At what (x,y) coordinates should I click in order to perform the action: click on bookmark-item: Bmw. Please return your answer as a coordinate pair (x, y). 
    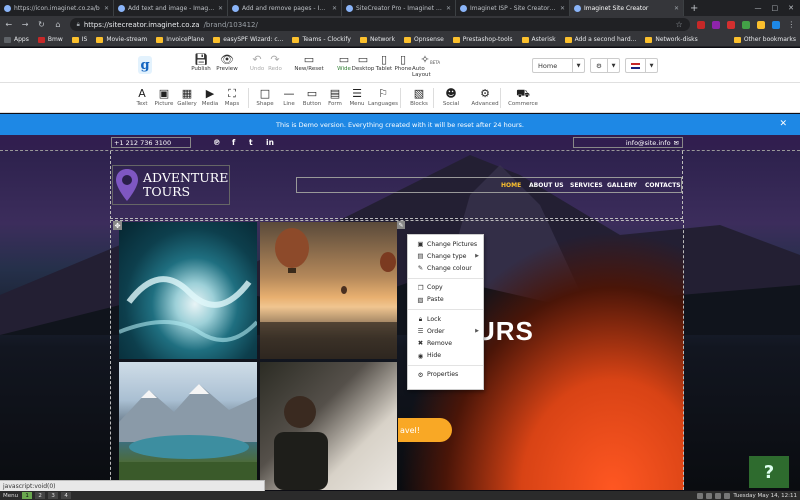
    Looking at the image, I should click on (50, 39).